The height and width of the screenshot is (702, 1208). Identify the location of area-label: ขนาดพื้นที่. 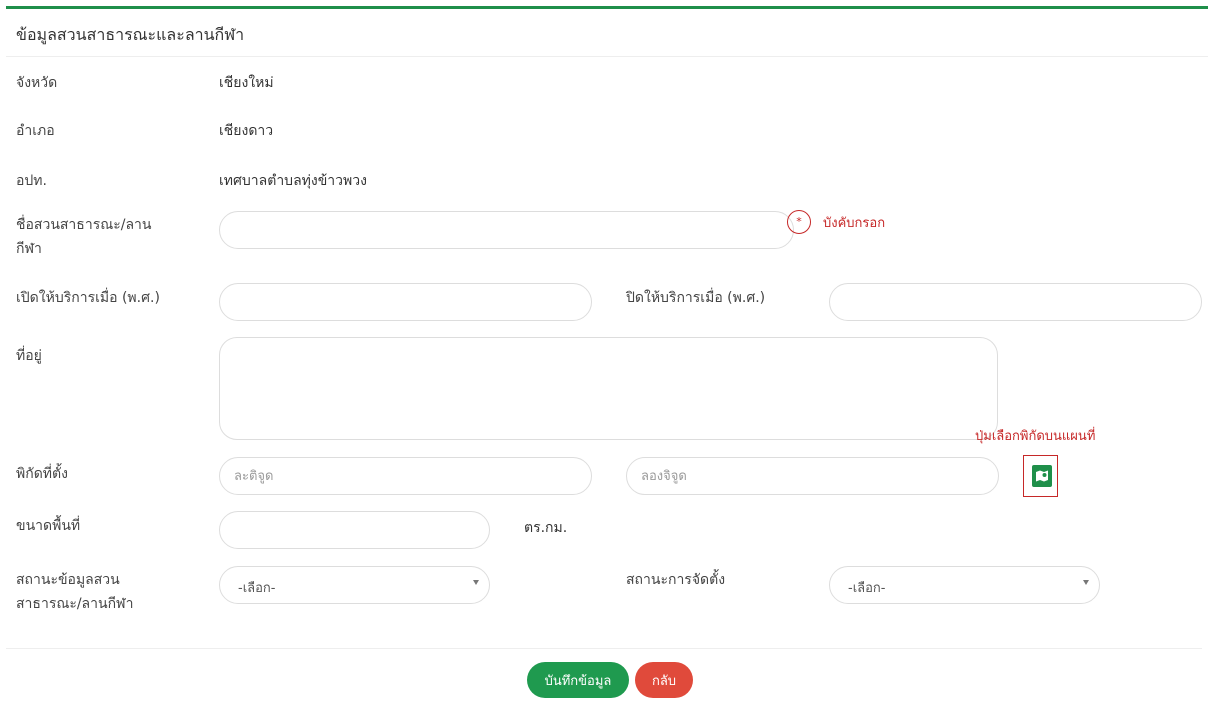
(48, 526).